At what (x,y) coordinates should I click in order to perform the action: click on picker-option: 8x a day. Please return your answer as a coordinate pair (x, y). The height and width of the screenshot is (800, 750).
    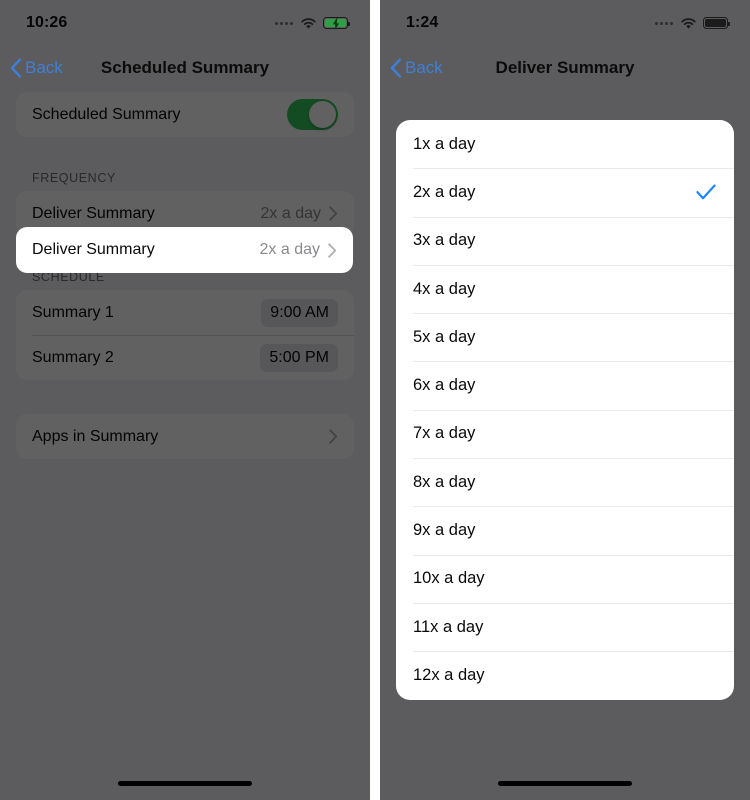
    Looking at the image, I should click on (565, 482).